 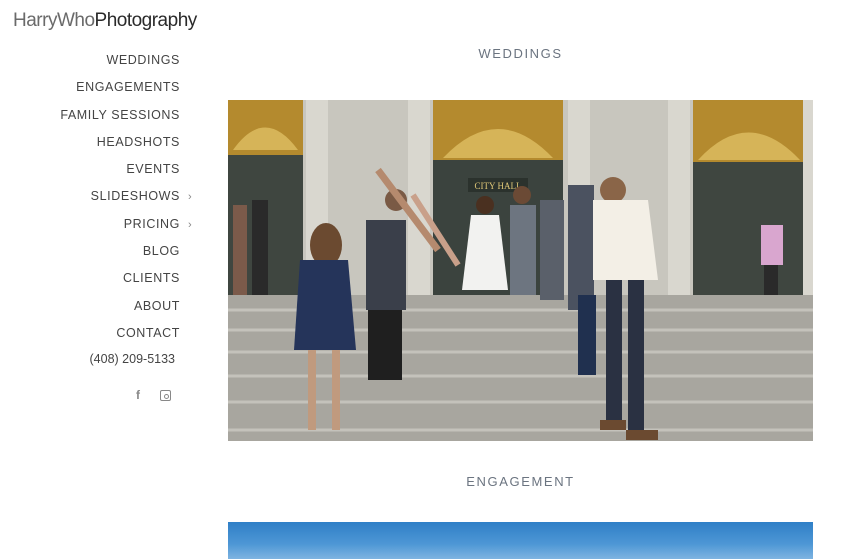 What do you see at coordinates (165, 395) in the screenshot?
I see `instagram-icon` at bounding box center [165, 395].